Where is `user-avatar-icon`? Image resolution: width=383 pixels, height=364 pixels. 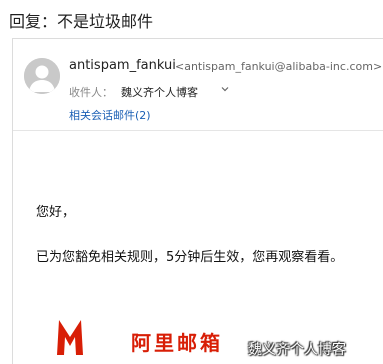 user-avatar-icon is located at coordinates (42, 76).